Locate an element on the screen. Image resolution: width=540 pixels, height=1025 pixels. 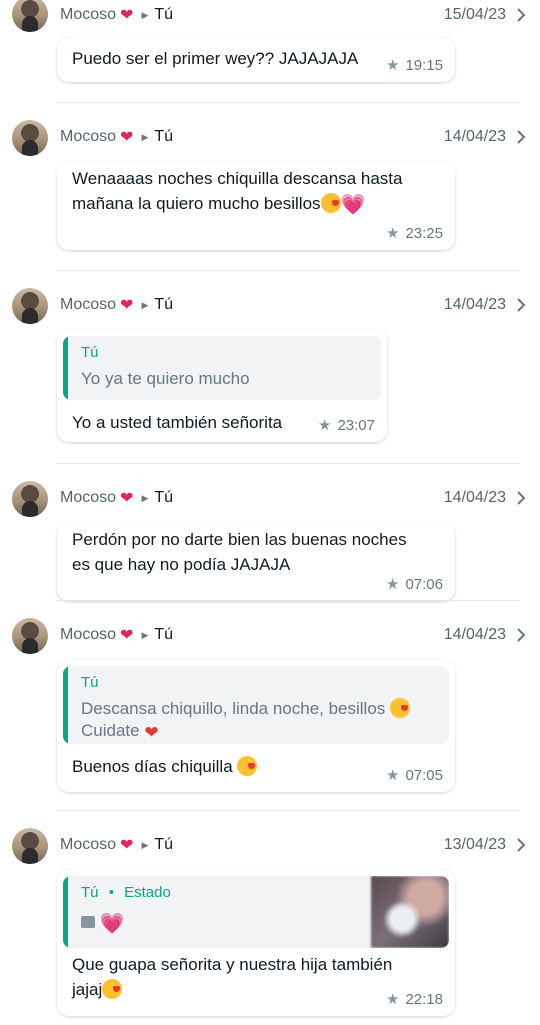
message-time: 07:05 is located at coordinates (424, 775).